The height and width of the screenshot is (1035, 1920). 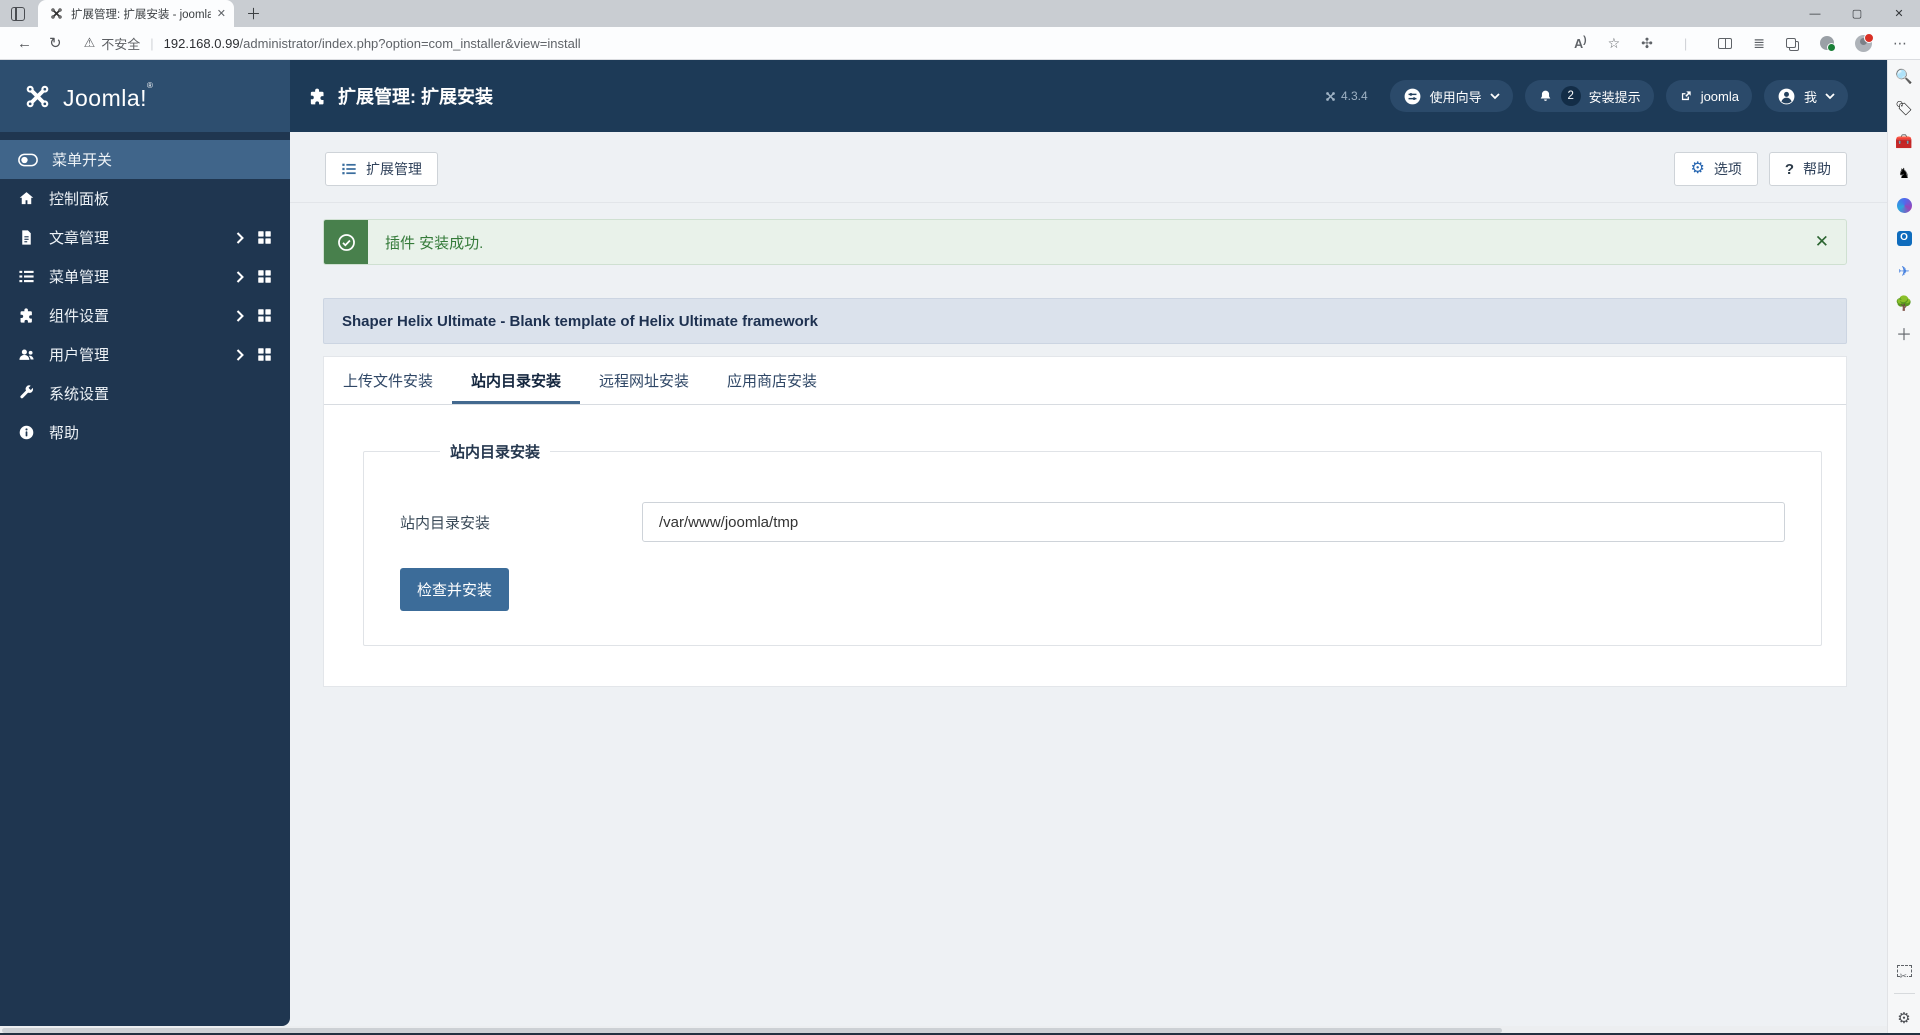 What do you see at coordinates (1085, 242) in the screenshot?
I see `success-alert: 插件 安装成功. ✕` at bounding box center [1085, 242].